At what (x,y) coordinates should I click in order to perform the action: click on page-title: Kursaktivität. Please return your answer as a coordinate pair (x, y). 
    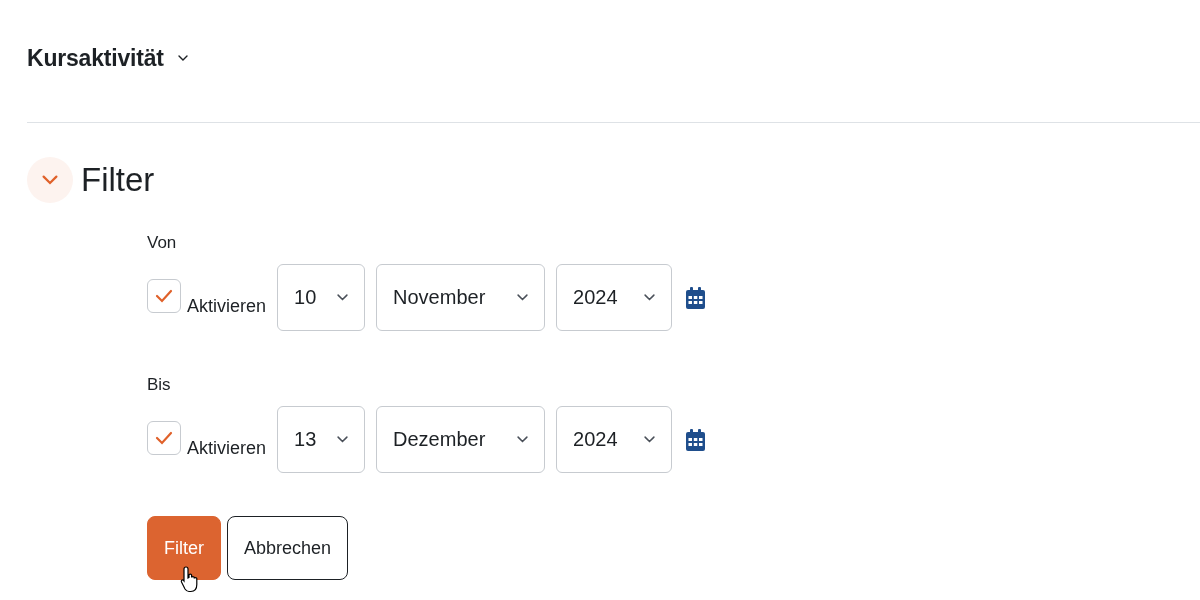
    Looking at the image, I should click on (95, 58).